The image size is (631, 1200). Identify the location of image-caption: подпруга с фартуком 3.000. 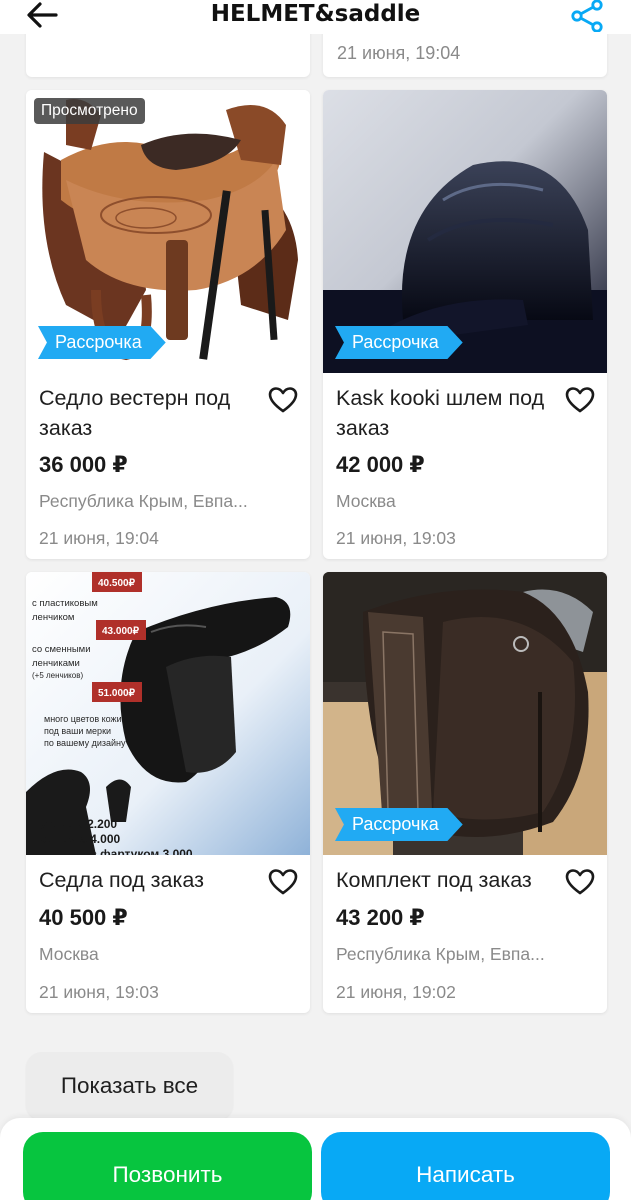
(112, 851).